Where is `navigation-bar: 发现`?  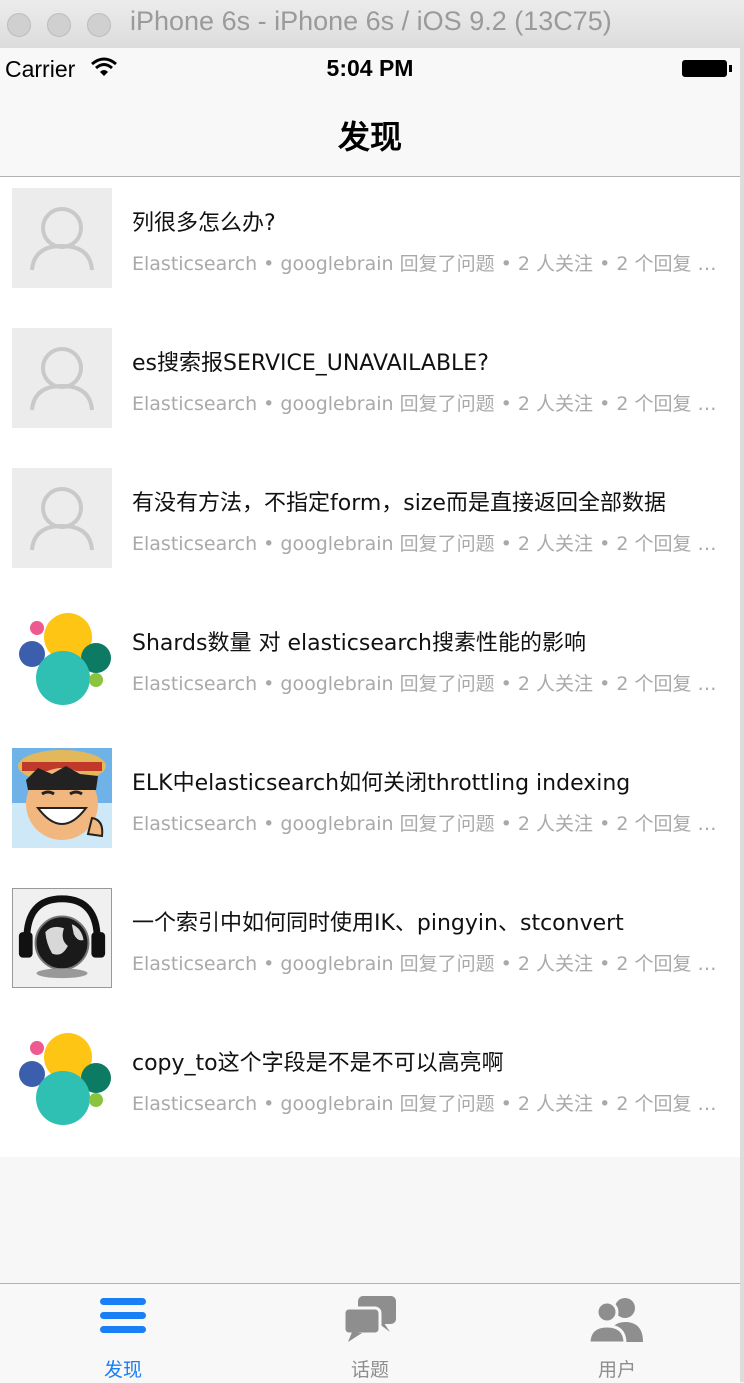
navigation-bar: 发现 is located at coordinates (370, 132).